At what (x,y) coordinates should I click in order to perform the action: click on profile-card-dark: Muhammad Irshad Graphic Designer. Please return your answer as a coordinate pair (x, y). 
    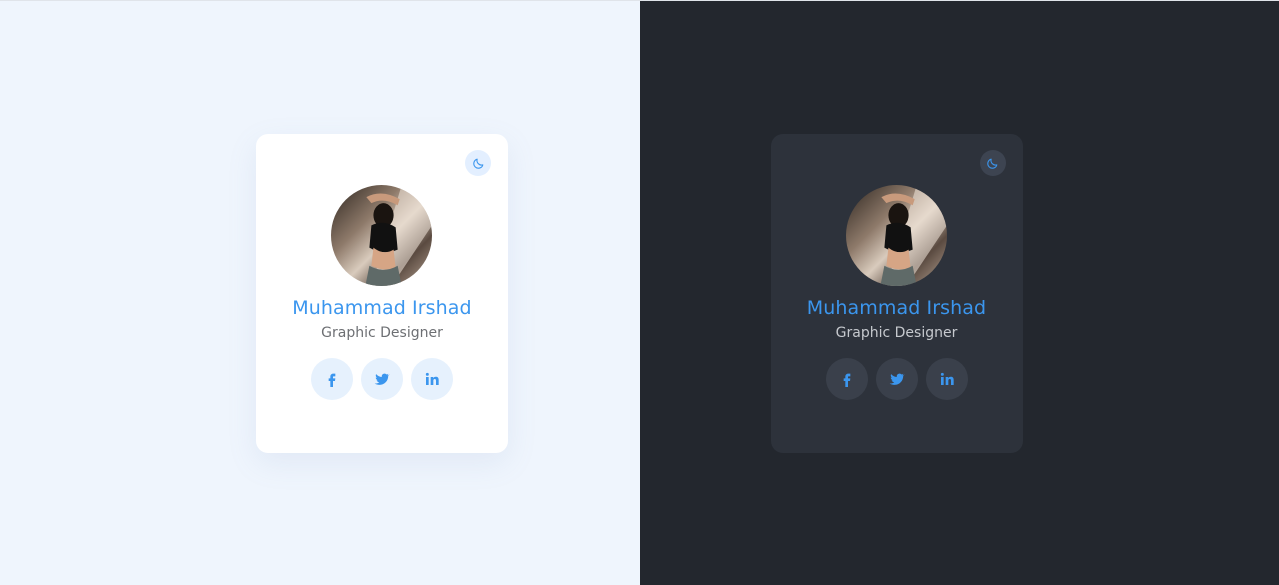
    Looking at the image, I should click on (896, 293).